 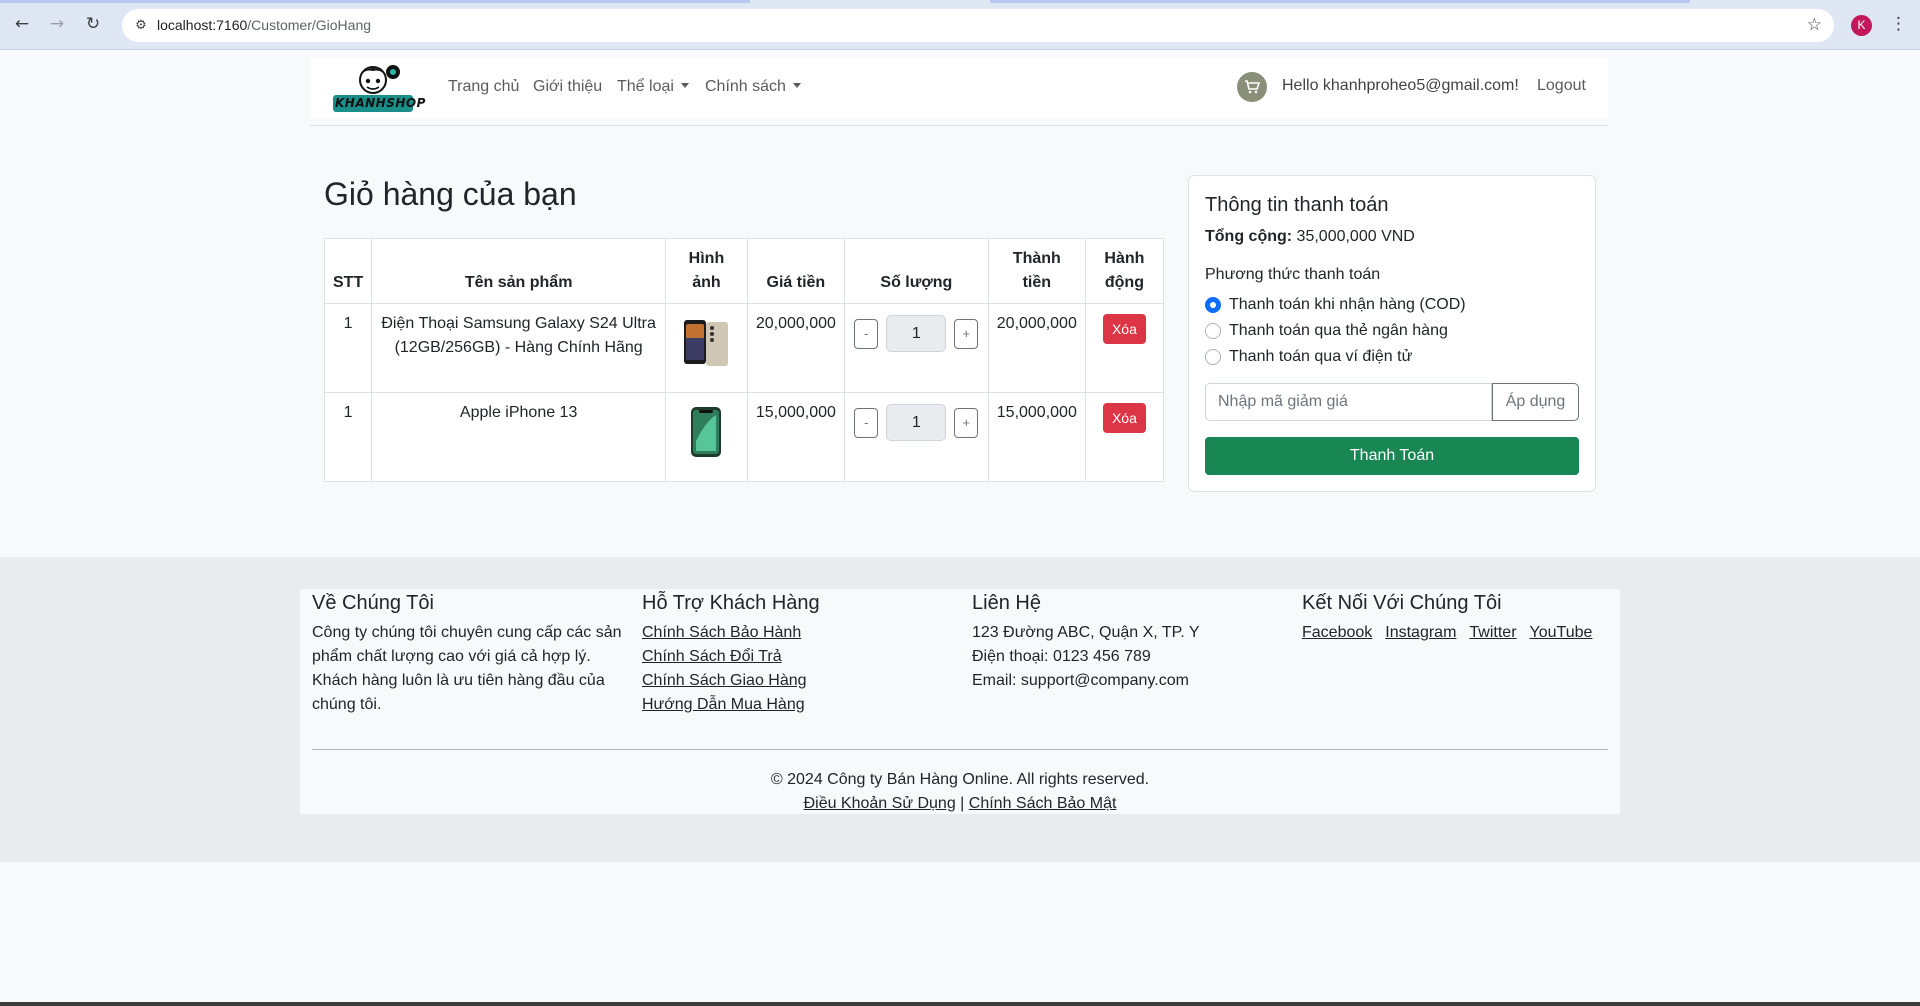 I want to click on payment-method-label: Phương thức thanh toán, so click(x=1293, y=274).